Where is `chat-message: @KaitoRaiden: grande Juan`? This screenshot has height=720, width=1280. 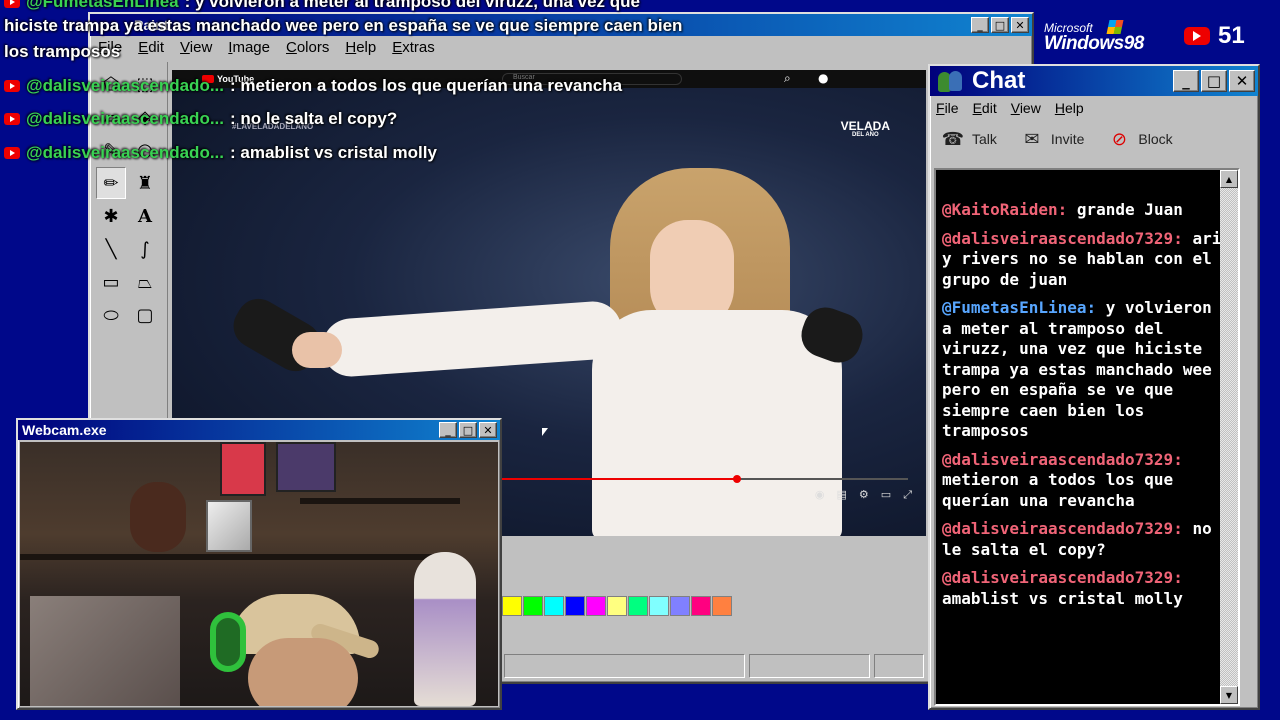 chat-message: @KaitoRaiden: grande Juan is located at coordinates (1082, 210).